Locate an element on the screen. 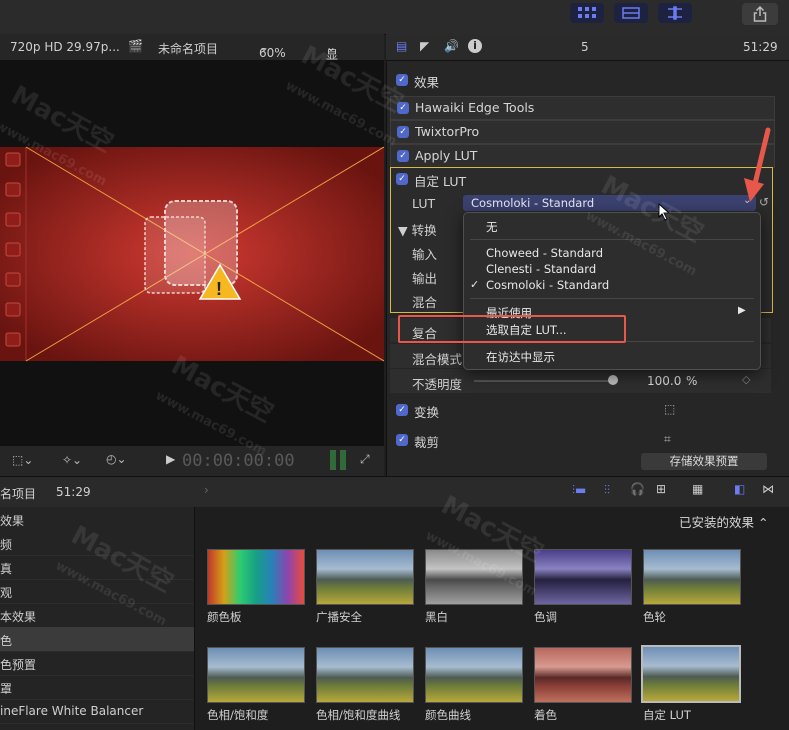  transform-disclosure: ▼ 转换 is located at coordinates (417, 229).